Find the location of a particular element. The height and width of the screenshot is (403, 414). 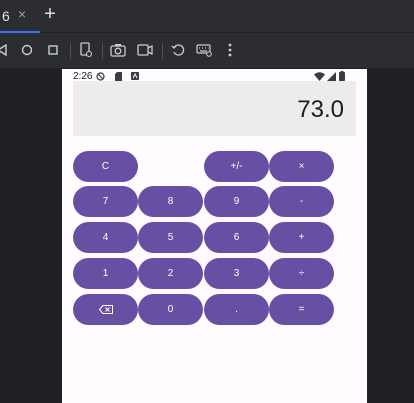

backspace-button is located at coordinates (105, 309).